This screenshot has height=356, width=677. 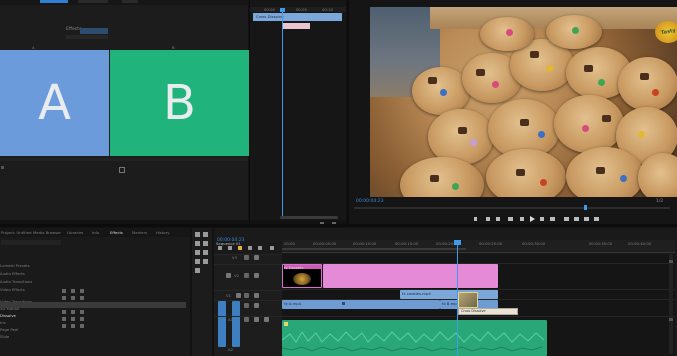 What do you see at coordinates (586, 219) in the screenshot?
I see `export-frame-icon` at bounding box center [586, 219].